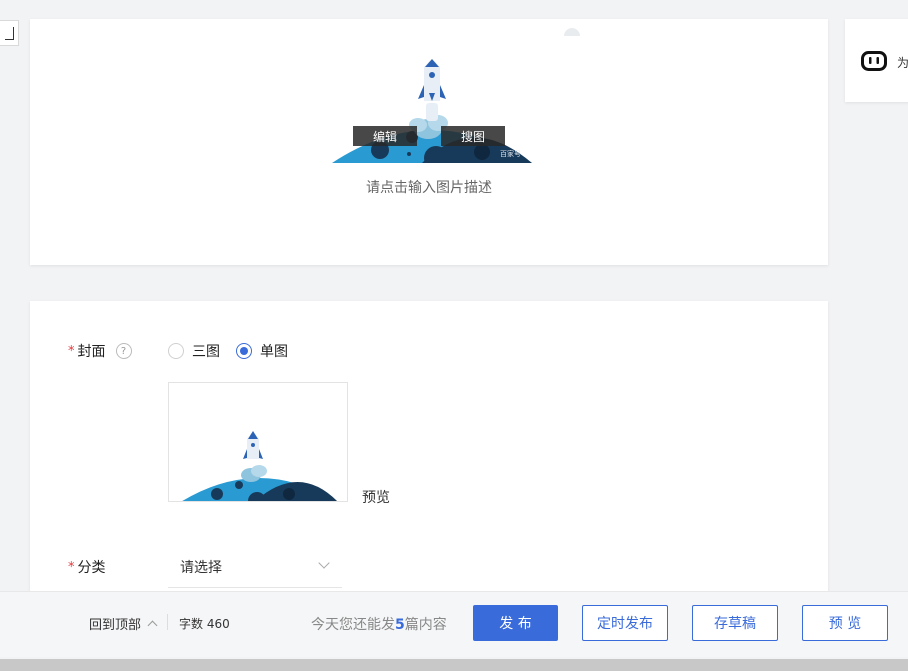 The width and height of the screenshot is (908, 671). What do you see at coordinates (515, 623) in the screenshot?
I see `publish-button: 发 布` at bounding box center [515, 623].